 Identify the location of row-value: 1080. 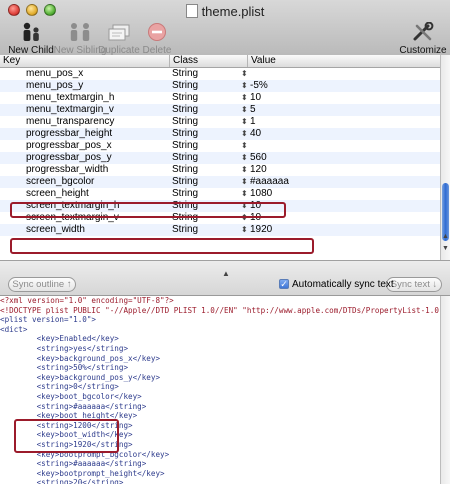
(261, 194).